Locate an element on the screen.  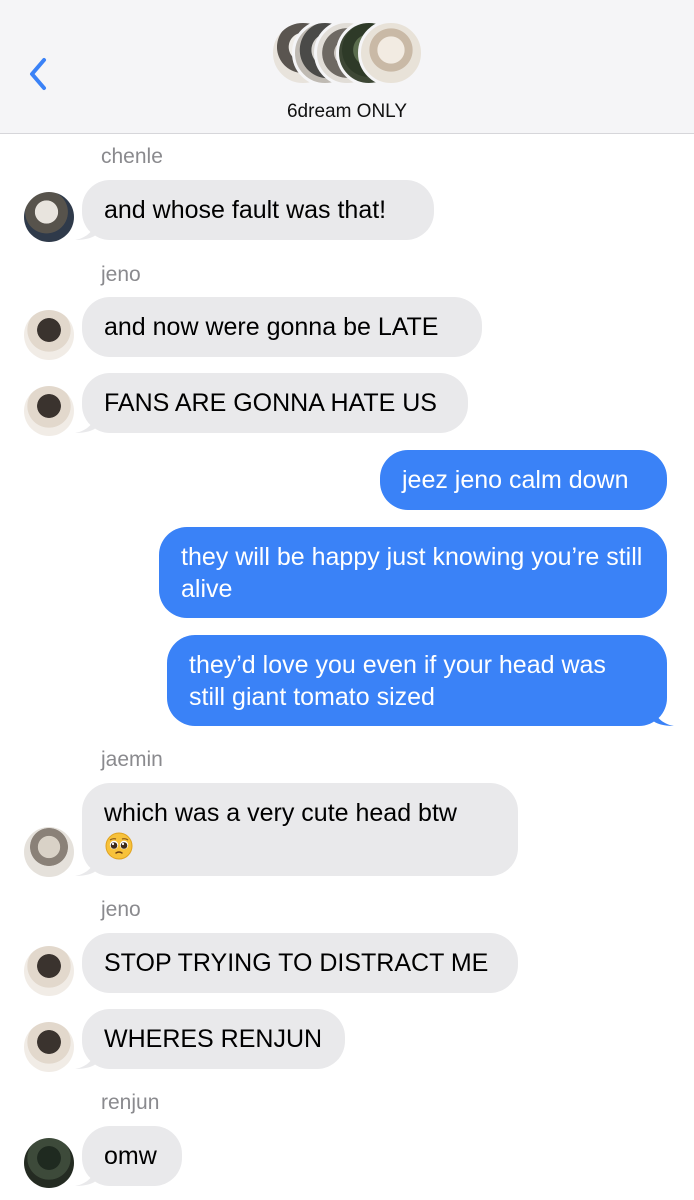
message-bubble: and whose fault was that! is located at coordinates (254, 210).